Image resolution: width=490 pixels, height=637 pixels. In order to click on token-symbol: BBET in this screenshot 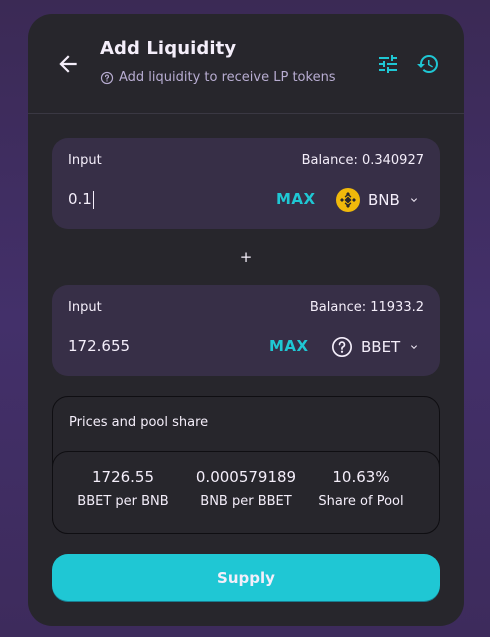, I will do `click(381, 347)`.